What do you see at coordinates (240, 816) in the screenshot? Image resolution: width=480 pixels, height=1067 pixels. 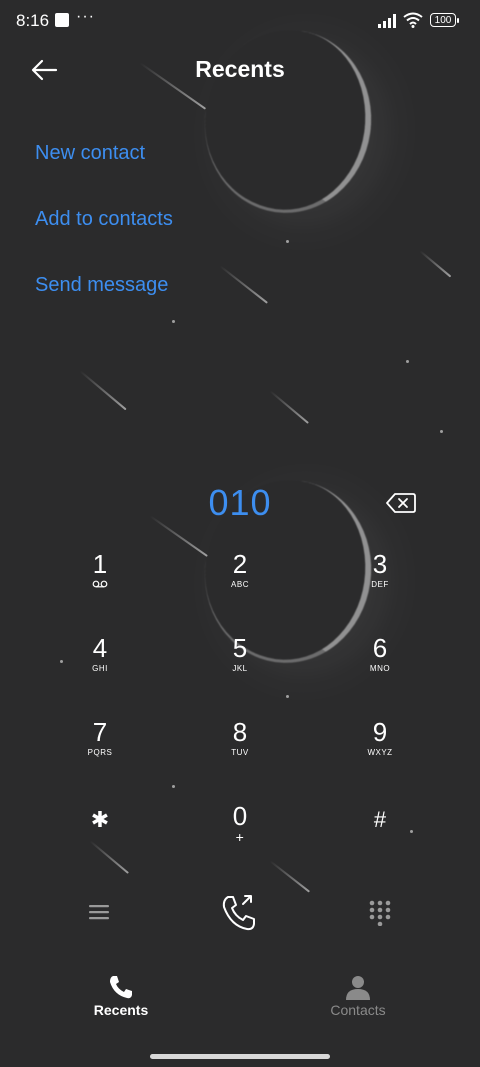 I see `key-digit: 0` at bounding box center [240, 816].